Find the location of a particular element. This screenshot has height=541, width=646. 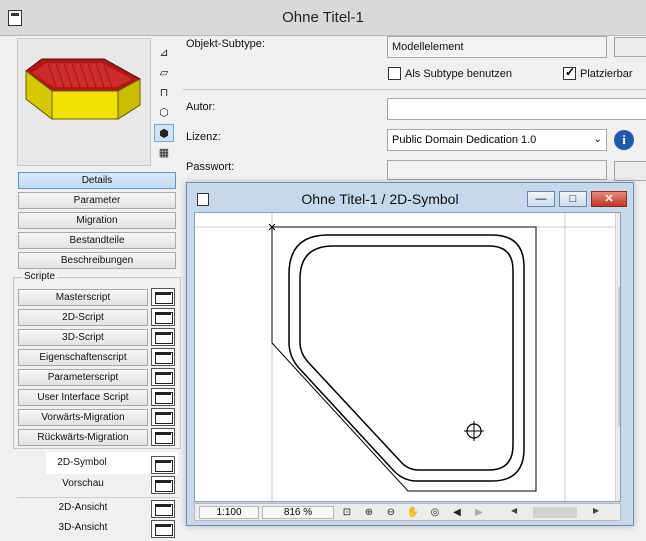

2d-ansicht-item: 2D-Ansicht is located at coordinates (83, 508).